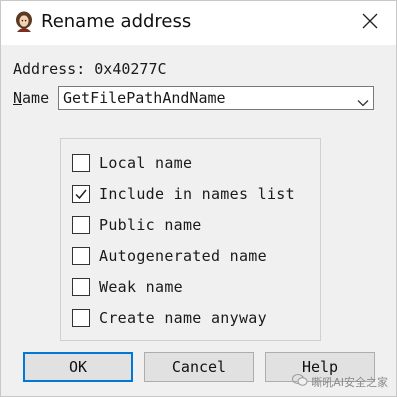  I want to click on window-title: Rename address, so click(116, 21).